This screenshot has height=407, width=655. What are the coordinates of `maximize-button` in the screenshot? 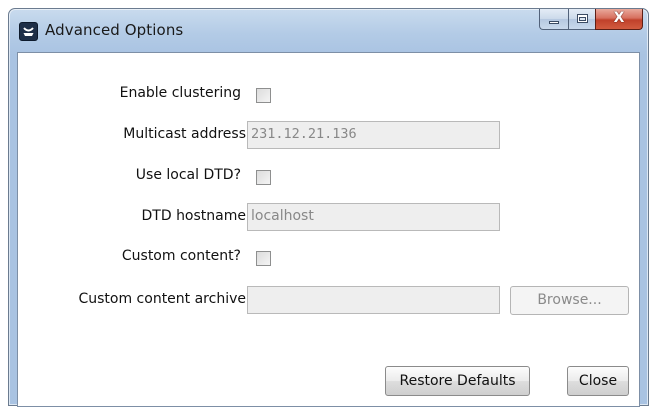 It's located at (581, 19).